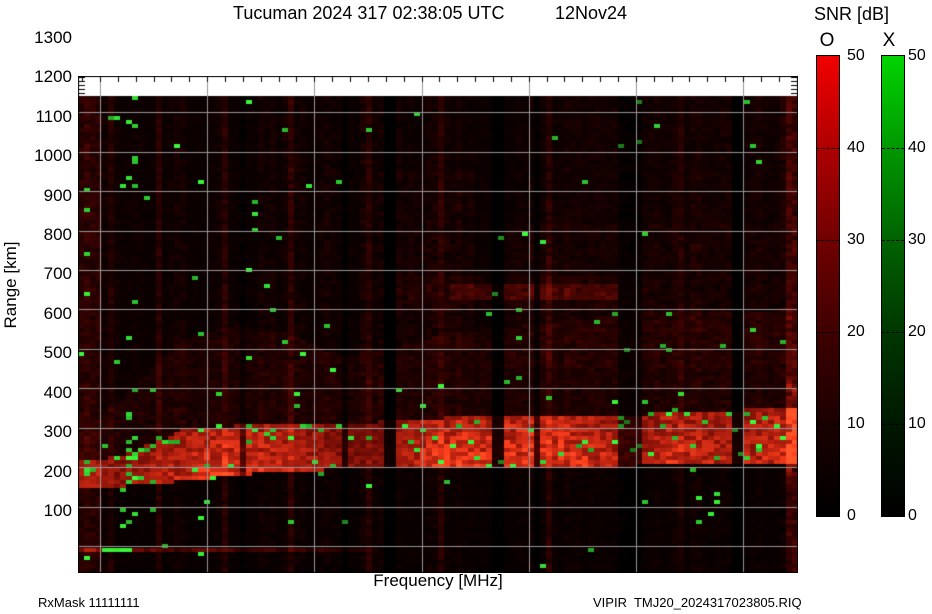 The height and width of the screenshot is (614, 932). I want to click on colorbar-o-mode-label: O, so click(827, 40).